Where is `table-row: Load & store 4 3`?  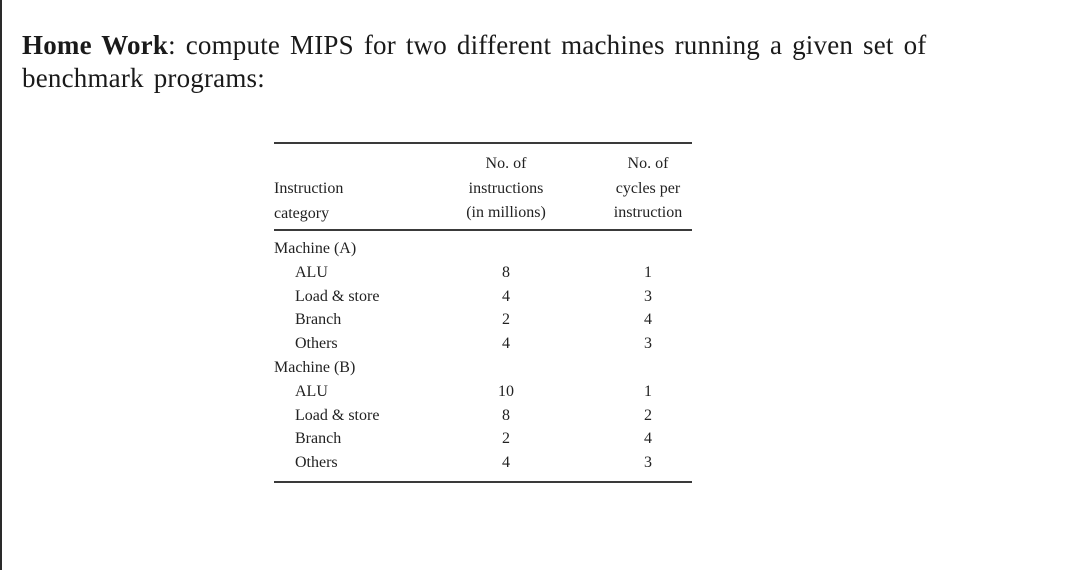
table-row: Load & store 4 3 is located at coordinates (483, 297).